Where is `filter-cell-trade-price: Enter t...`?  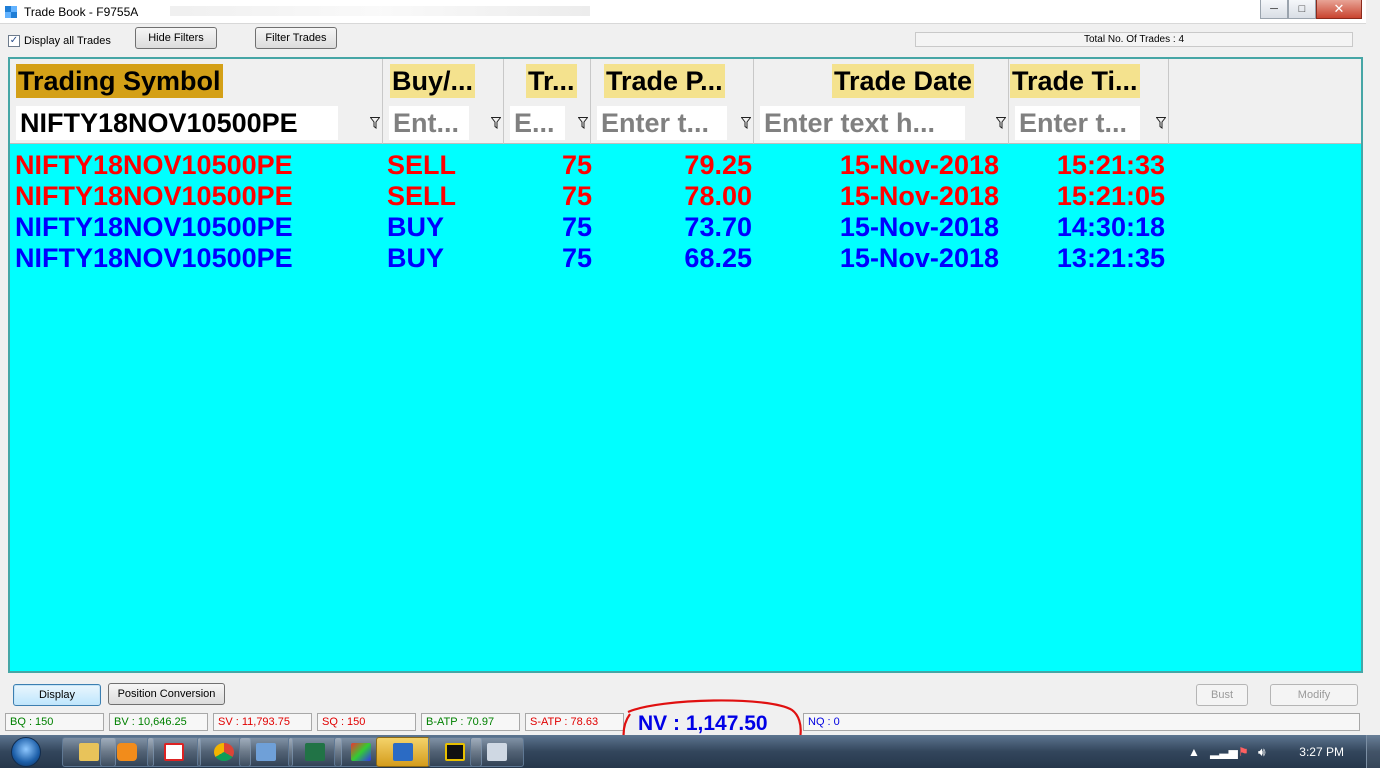 filter-cell-trade-price: Enter t... is located at coordinates (672, 123).